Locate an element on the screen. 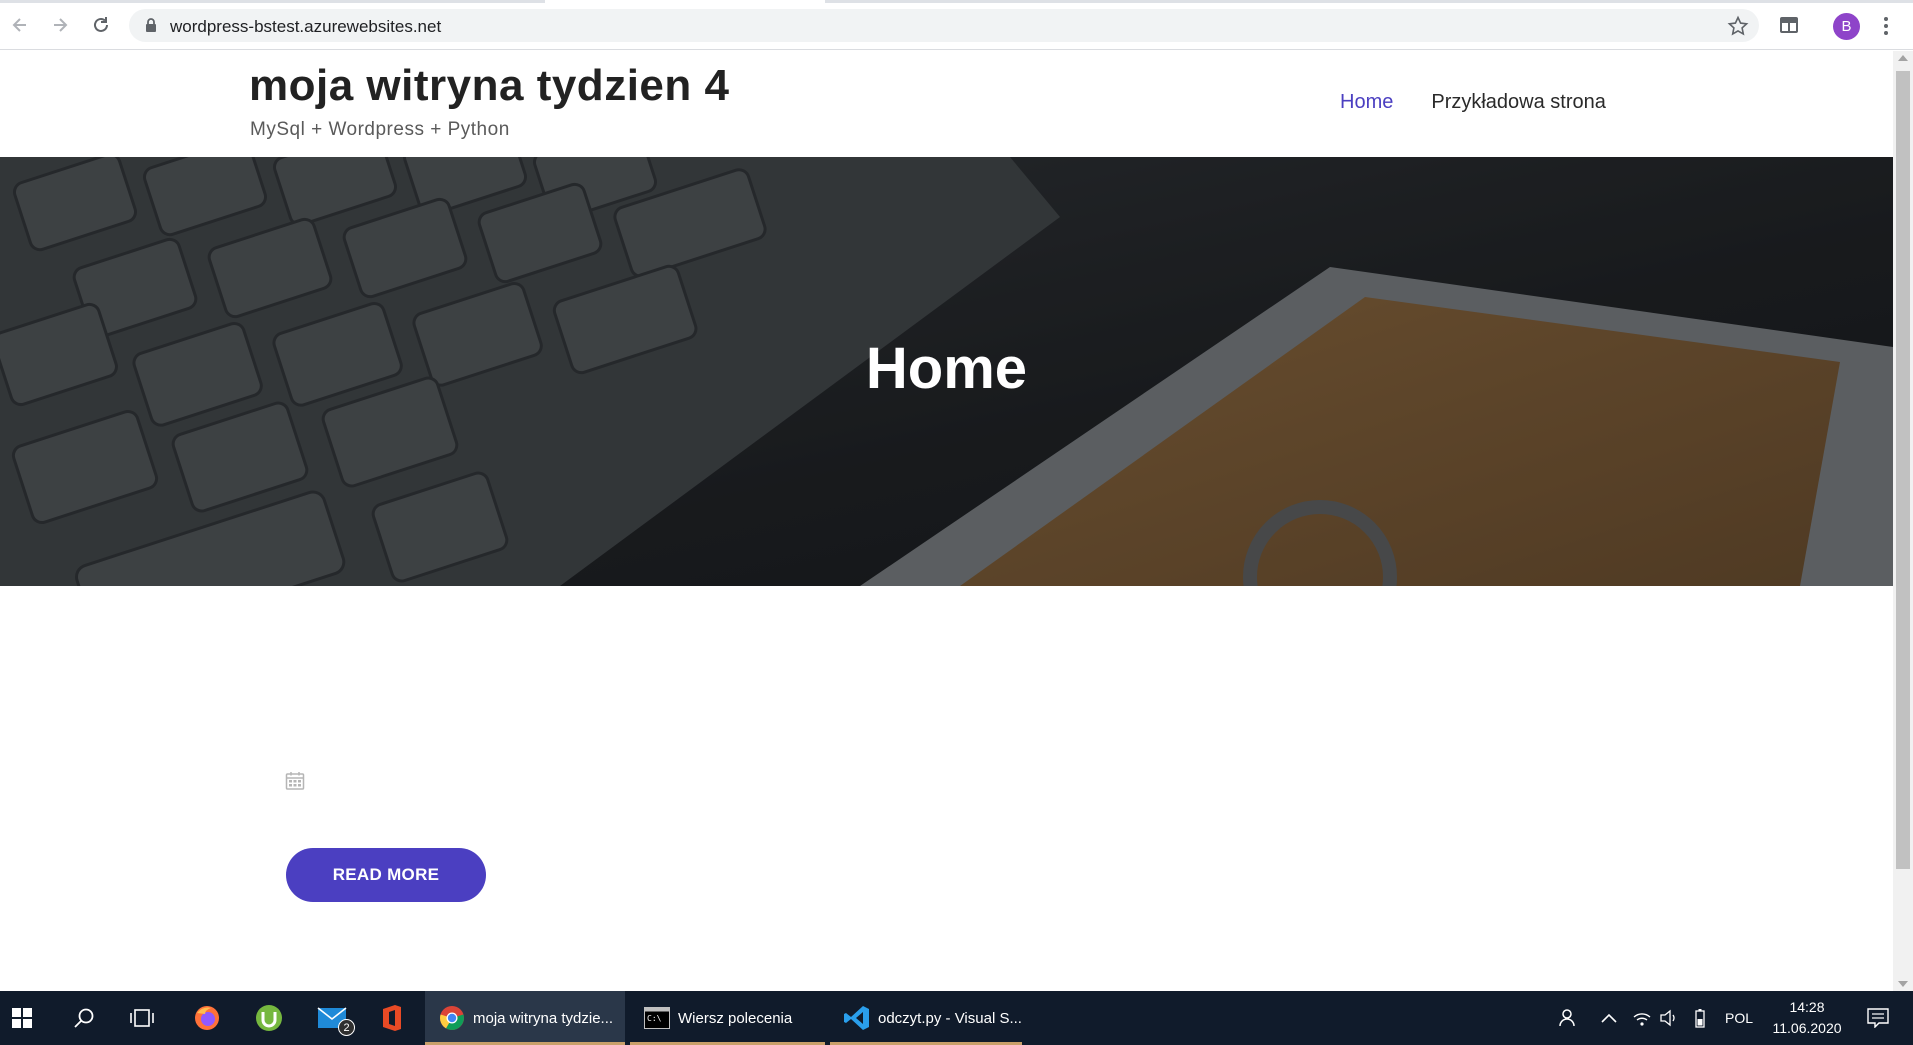 The height and width of the screenshot is (1045, 1913). battery-icon is located at coordinates (1700, 1018).